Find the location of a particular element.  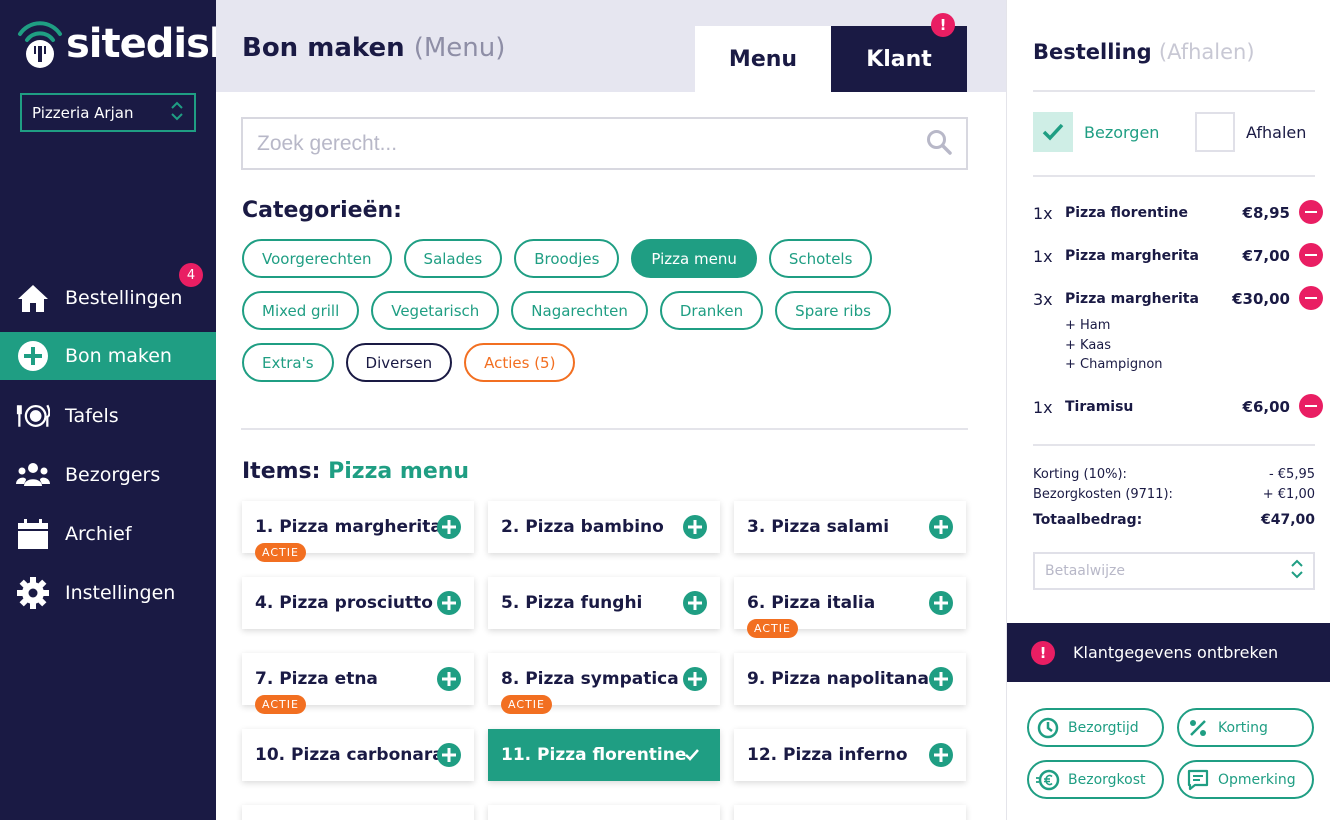

nav-item-instellingen: Instellingen is located at coordinates (108, 592).